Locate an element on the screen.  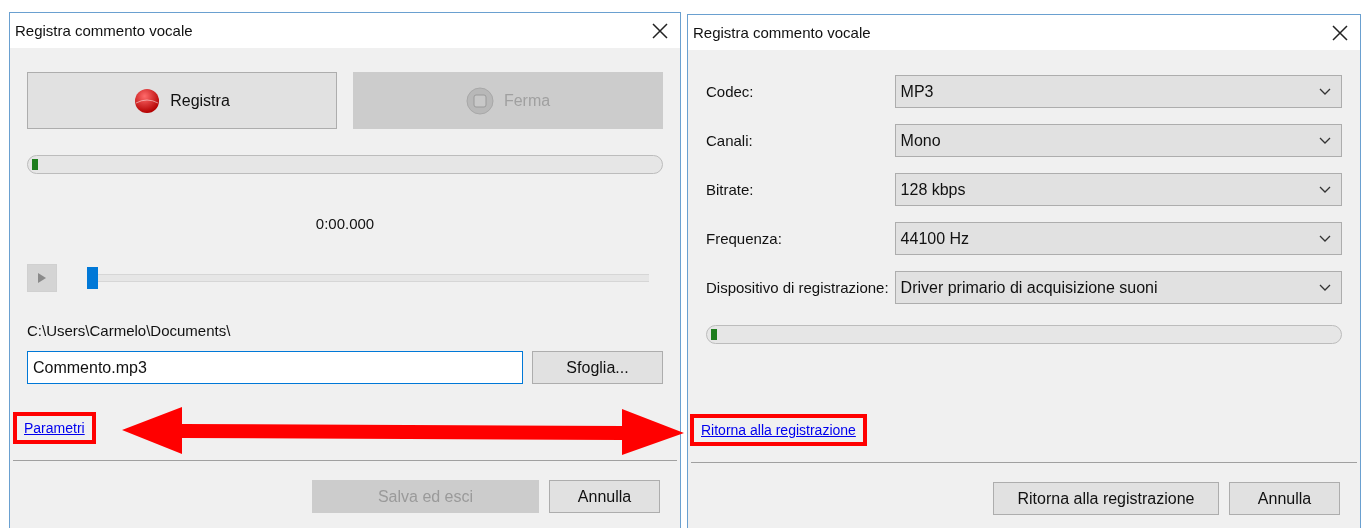
settings-link: Parametri is located at coordinates (54, 428).